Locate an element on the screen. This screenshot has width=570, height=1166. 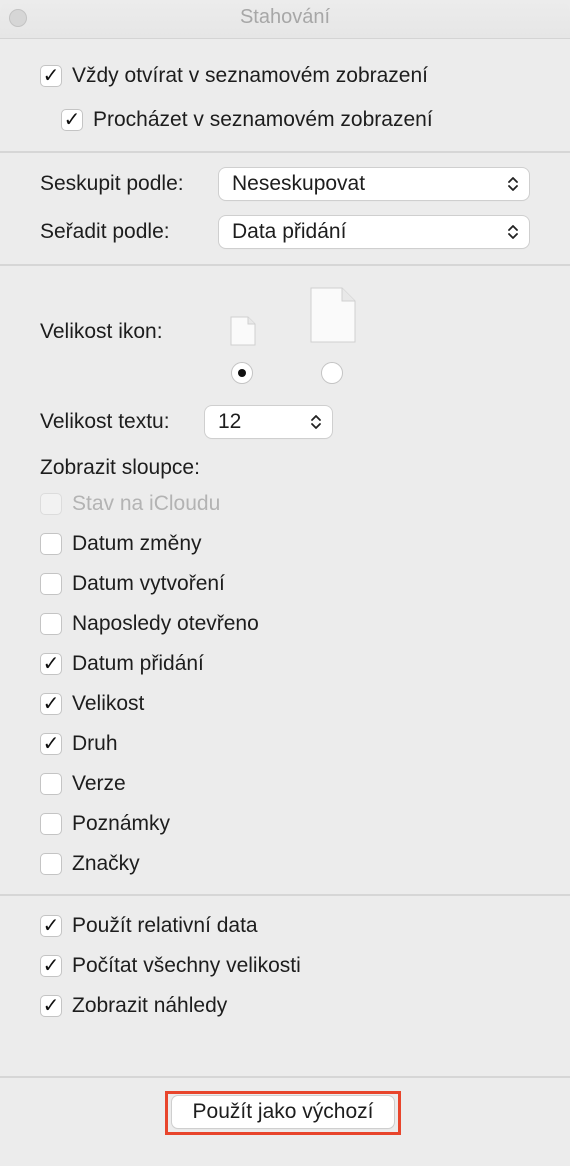
window-title: Stahování is located at coordinates (285, 17).